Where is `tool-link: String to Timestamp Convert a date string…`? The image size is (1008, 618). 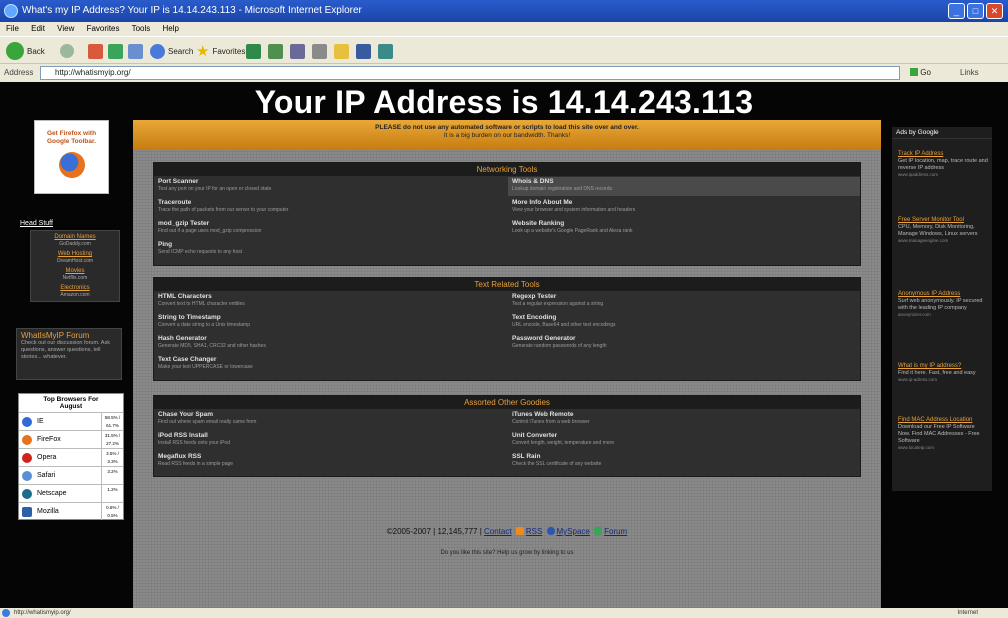
tool-link: String to Timestamp Convert a date string… is located at coordinates (330, 322).